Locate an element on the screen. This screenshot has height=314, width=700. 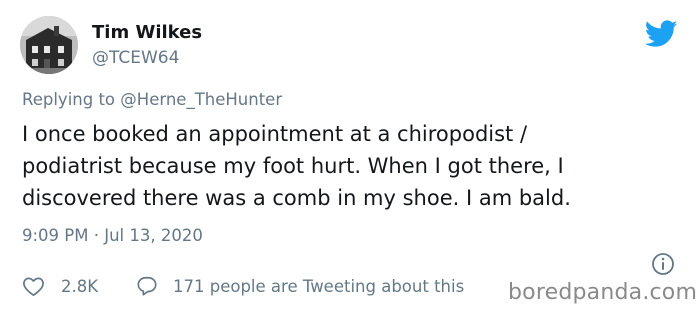
tweet-timestamp: 9:09 PM · Jul 13, 2020 is located at coordinates (112, 236).